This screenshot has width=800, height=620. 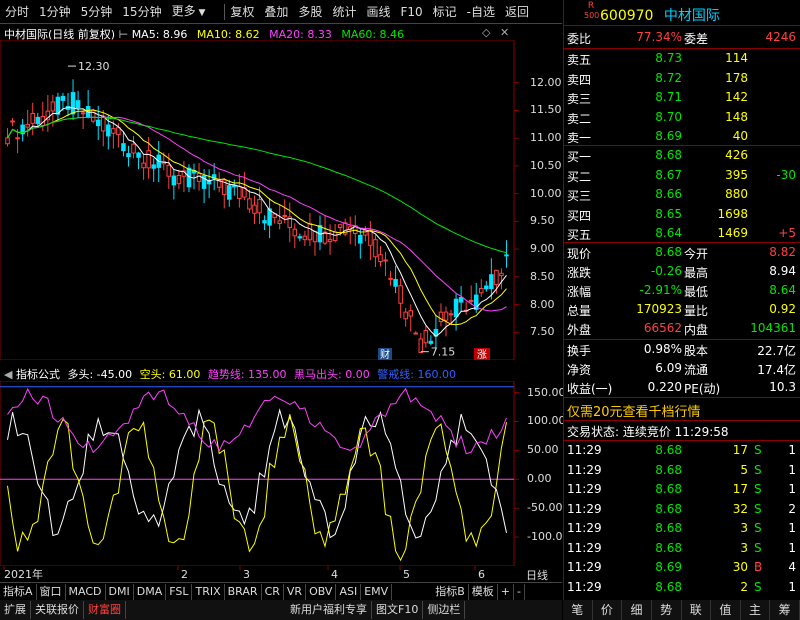 What do you see at coordinates (732, 213) in the screenshot?
I see `bid-volume: 1698` at bounding box center [732, 213].